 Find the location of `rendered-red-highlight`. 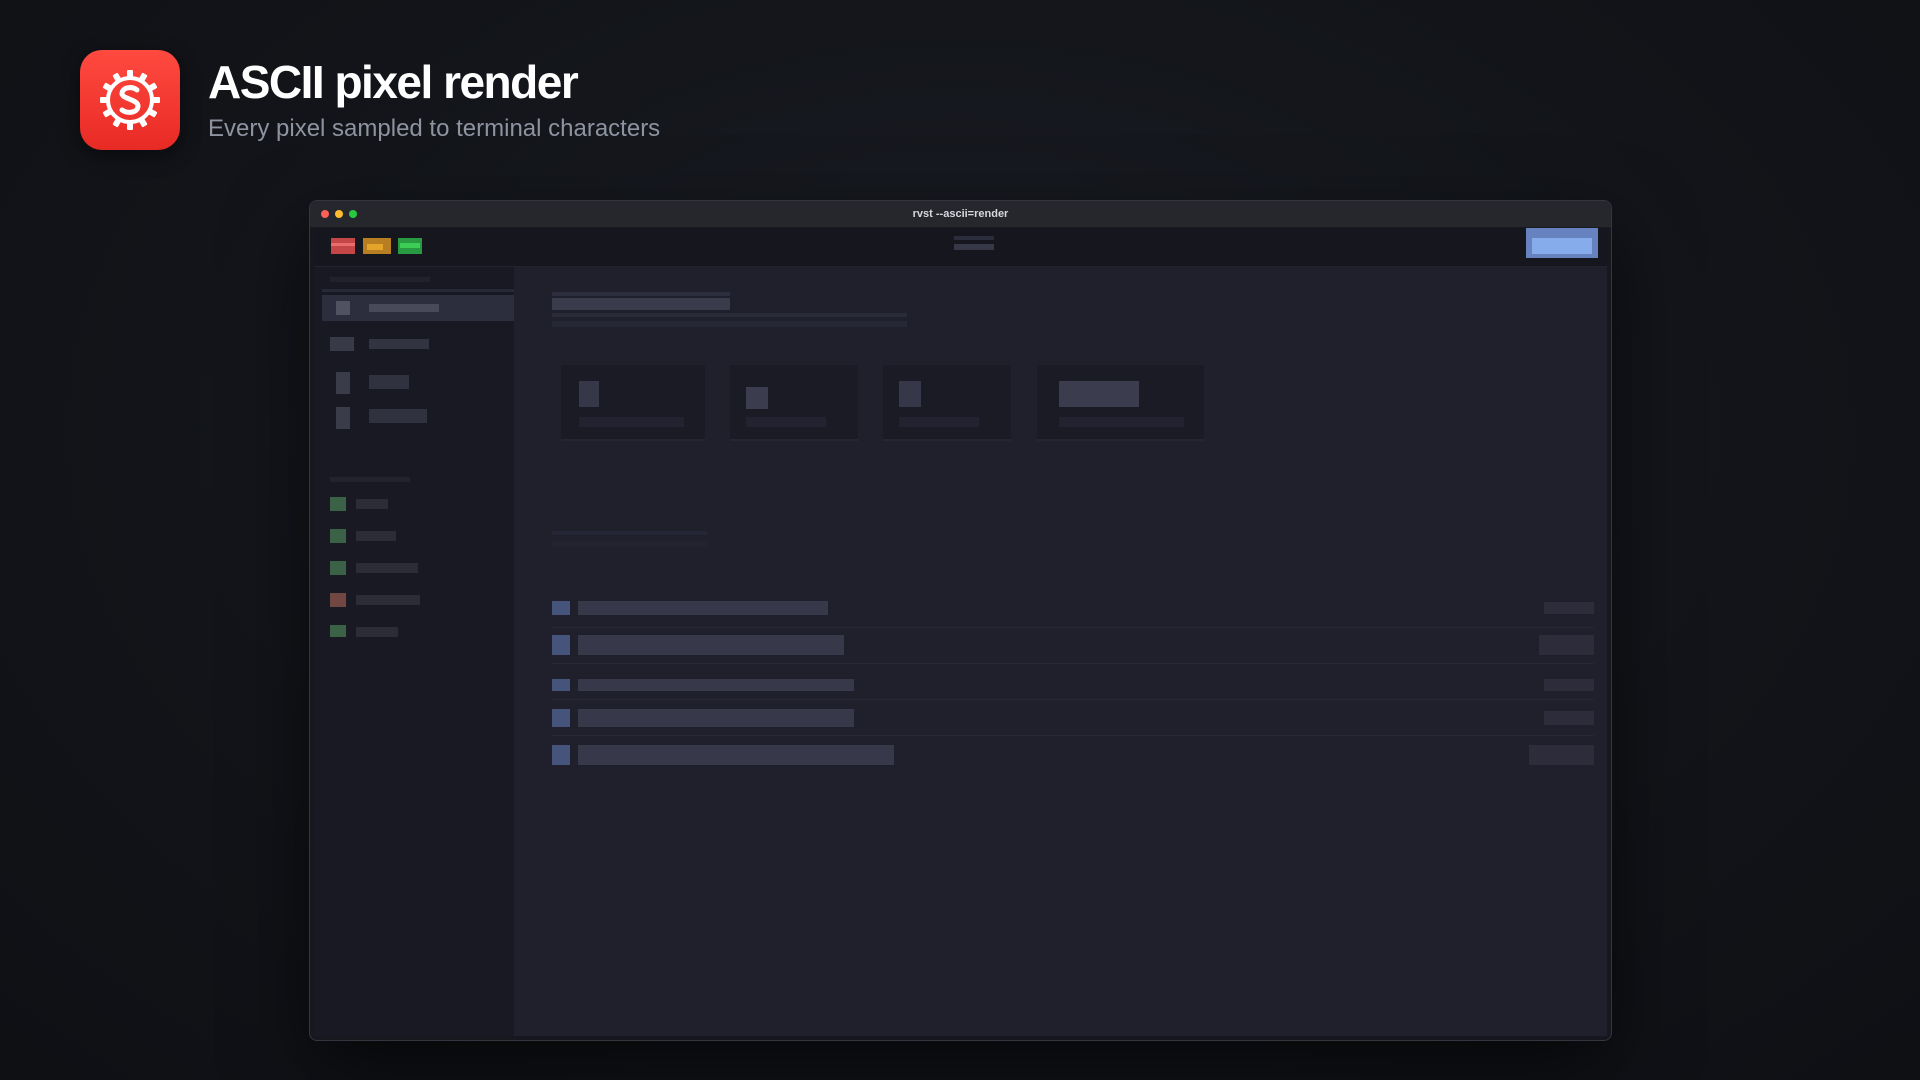

rendered-red-highlight is located at coordinates (343, 244).